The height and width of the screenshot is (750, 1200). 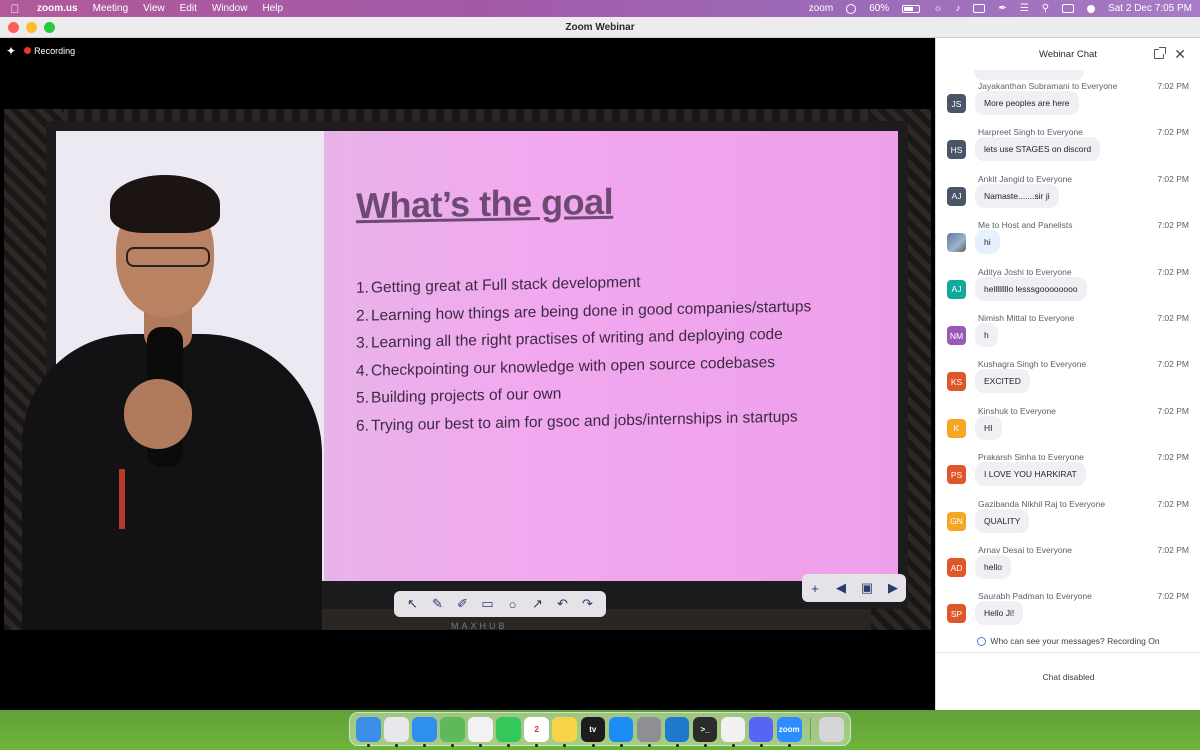 I want to click on message-bubble: More peoples are here, so click(x=1027, y=103).